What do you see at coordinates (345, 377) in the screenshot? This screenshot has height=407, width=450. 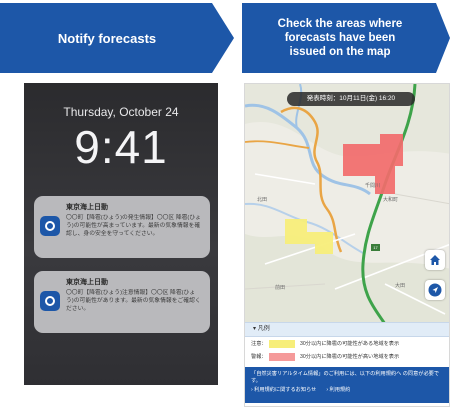 I see `terms-notice-text: 「自然災害リアルタイム情報」のご利用には、以下の利用規約へ の同意が必要です。` at bounding box center [345, 377].